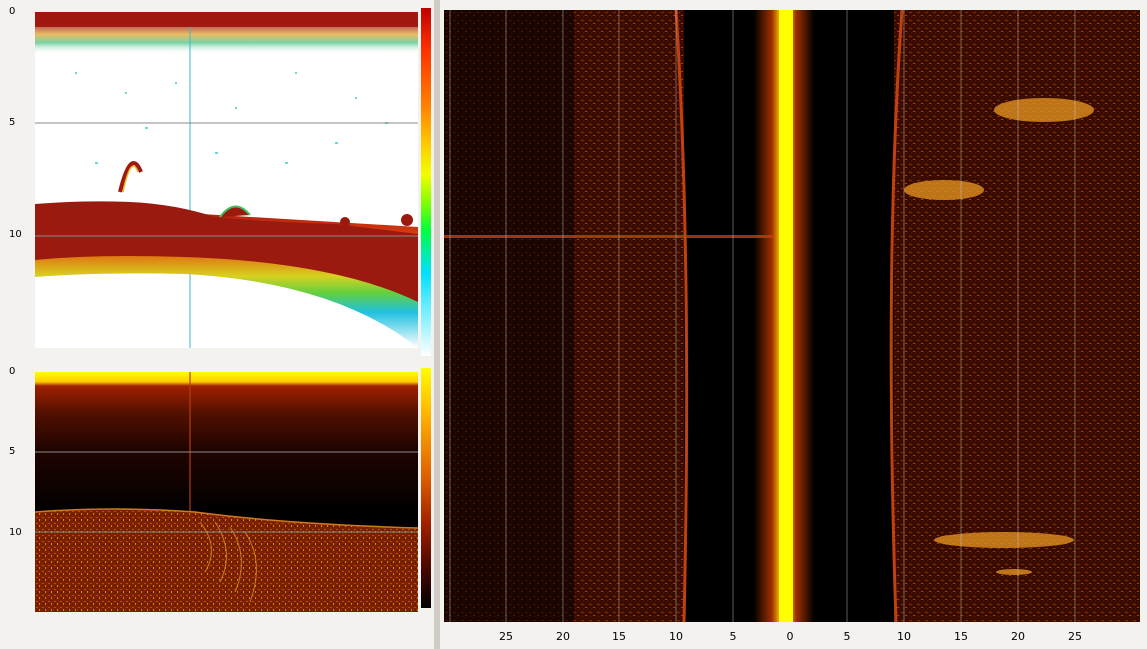 Image resolution: width=1147 pixels, height=649 pixels. Describe the element at coordinates (426, 182) in the screenshot. I see `color-scale-bar-top` at that location.